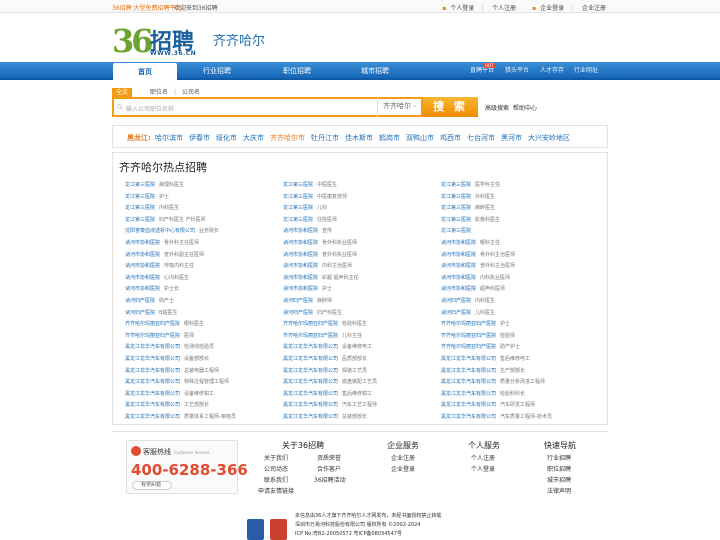  Describe the element at coordinates (389, 138) in the screenshot. I see `city-link: 鹤岗市` at that location.